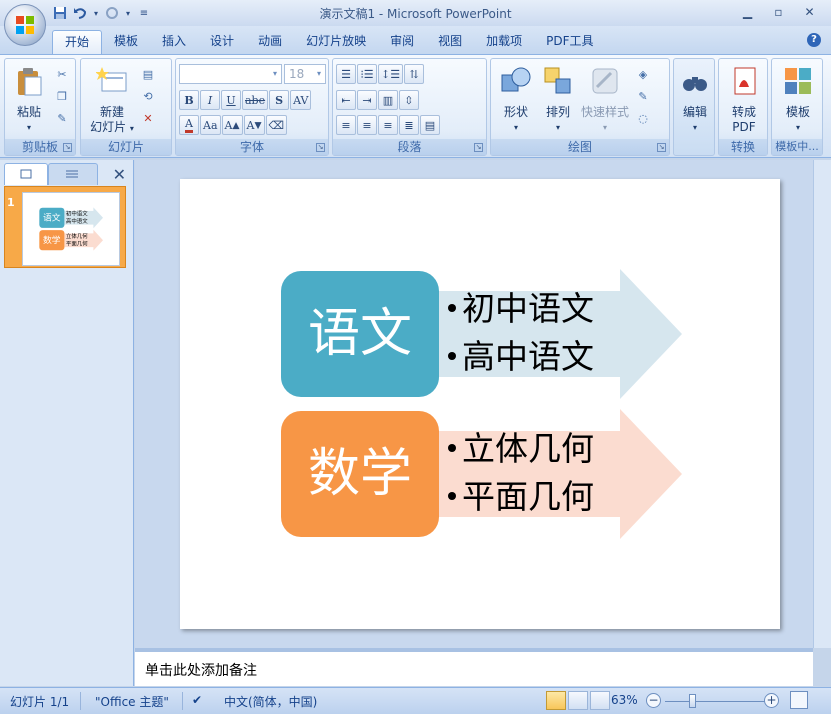 The width and height of the screenshot is (831, 714). Describe the element at coordinates (556, 700) in the screenshot. I see `normal-view-button` at that location.